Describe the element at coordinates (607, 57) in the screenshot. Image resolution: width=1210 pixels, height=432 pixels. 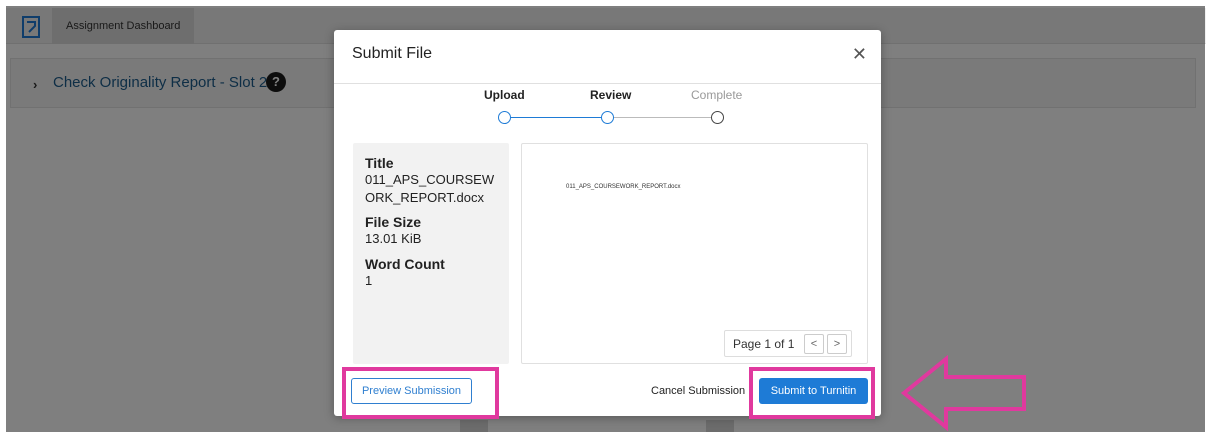
I see `modal-header: Submit File ✕` at that location.